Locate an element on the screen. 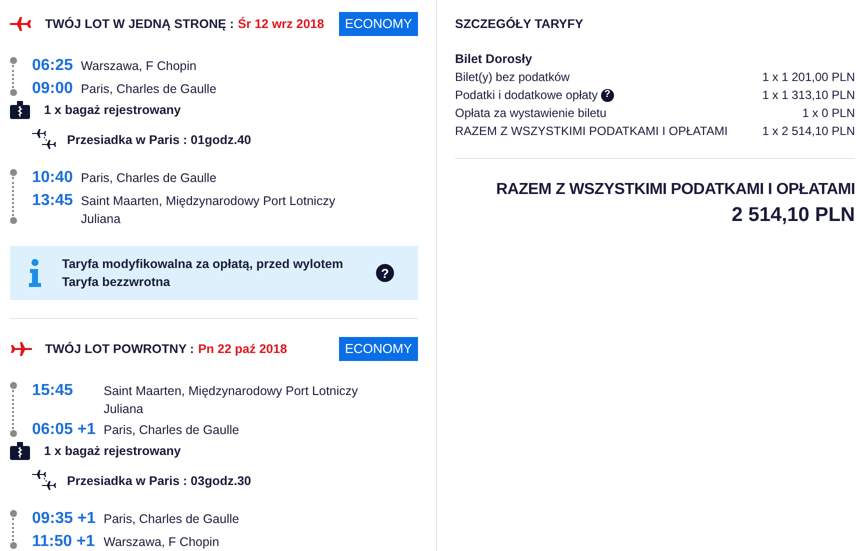 This screenshot has width=857, height=551. flight-time: 15:45 is located at coordinates (53, 391).